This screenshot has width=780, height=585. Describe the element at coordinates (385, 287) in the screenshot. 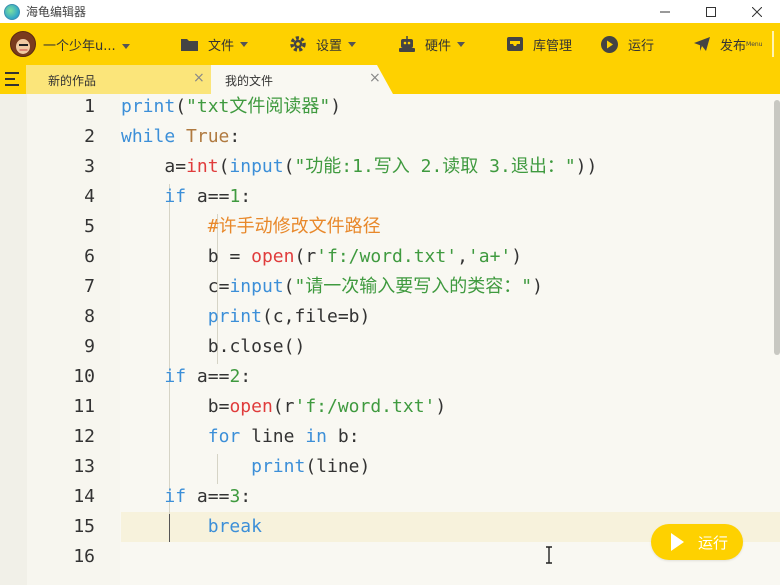

I see `code-line: 7 c=input("请一次输入要写入的类容：")` at that location.